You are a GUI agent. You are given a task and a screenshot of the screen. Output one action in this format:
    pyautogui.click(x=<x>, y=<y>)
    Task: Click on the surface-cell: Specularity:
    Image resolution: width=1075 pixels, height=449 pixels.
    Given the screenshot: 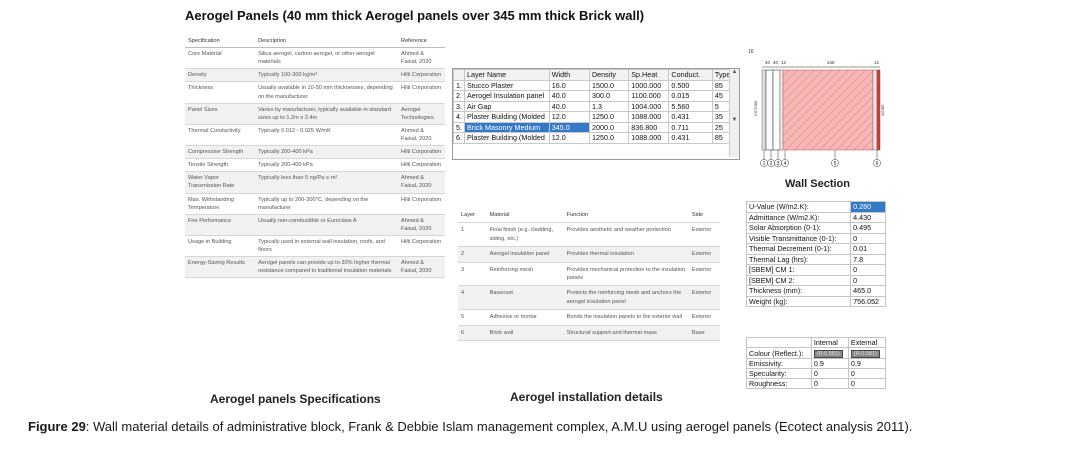 What is the action you would take?
    pyautogui.click(x=779, y=373)
    